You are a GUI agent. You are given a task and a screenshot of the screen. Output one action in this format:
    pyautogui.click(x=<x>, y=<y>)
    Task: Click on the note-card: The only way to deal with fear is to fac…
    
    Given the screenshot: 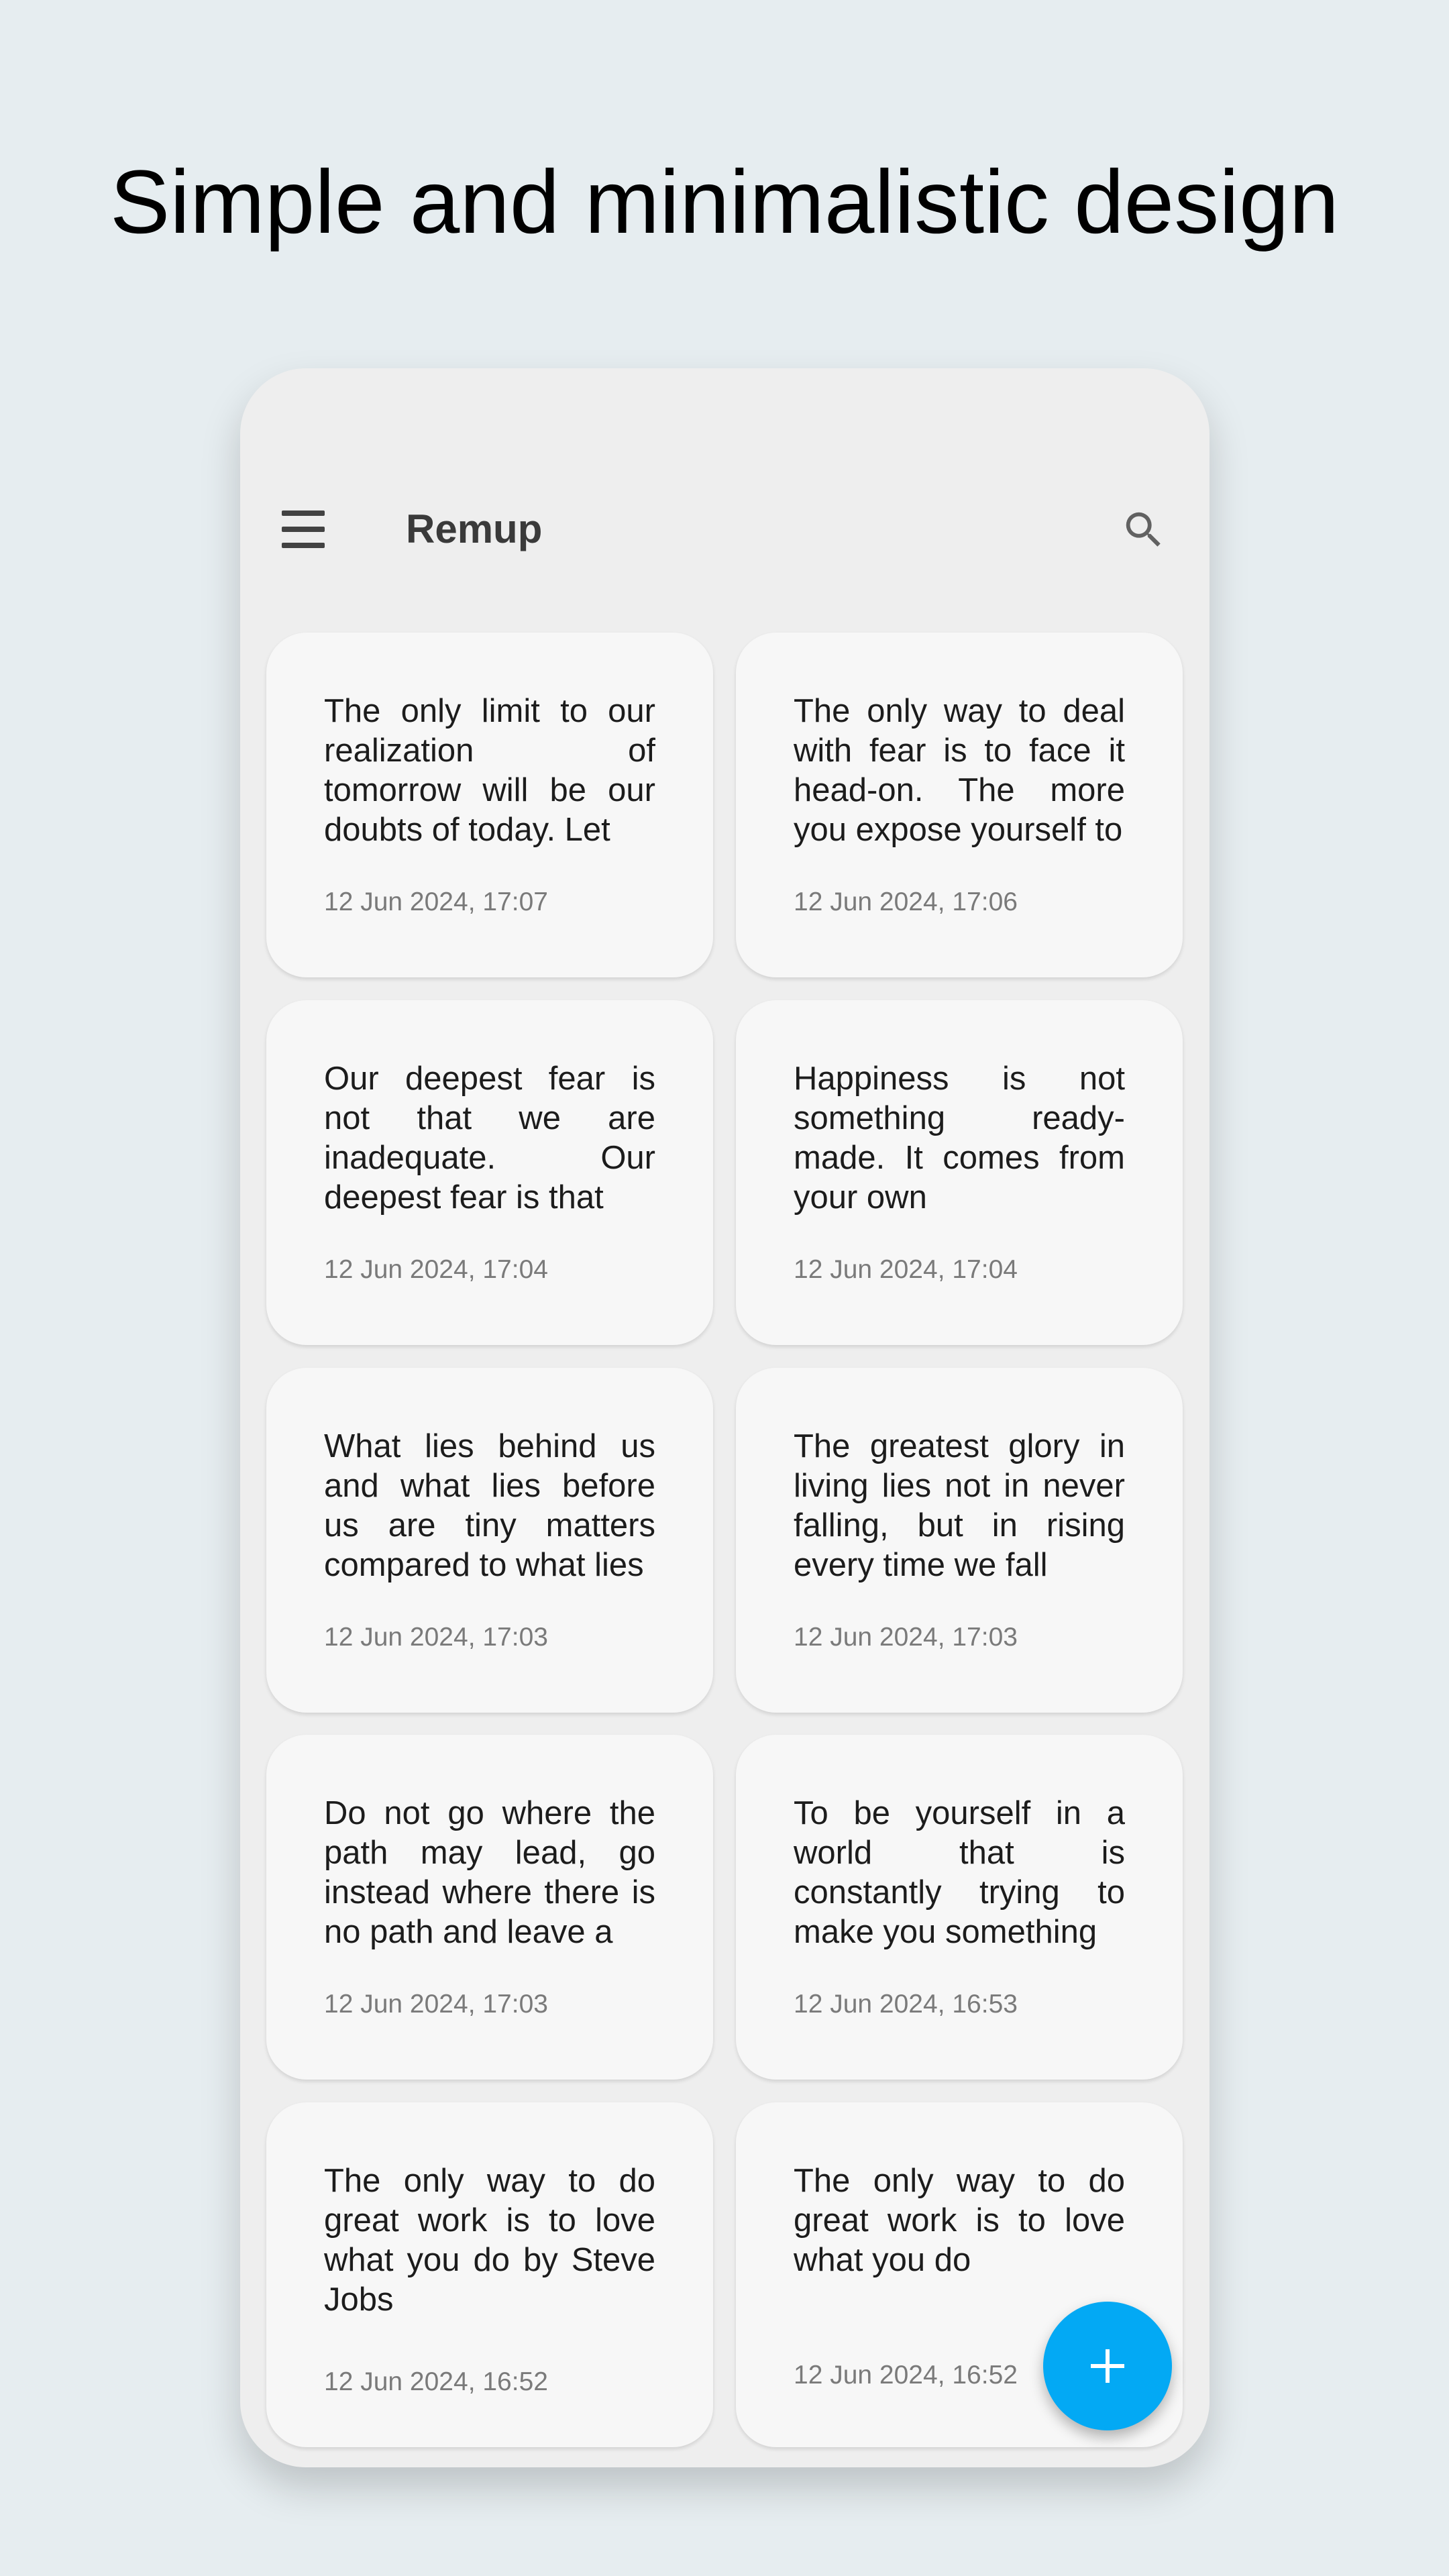 What is the action you would take?
    pyautogui.click(x=959, y=805)
    